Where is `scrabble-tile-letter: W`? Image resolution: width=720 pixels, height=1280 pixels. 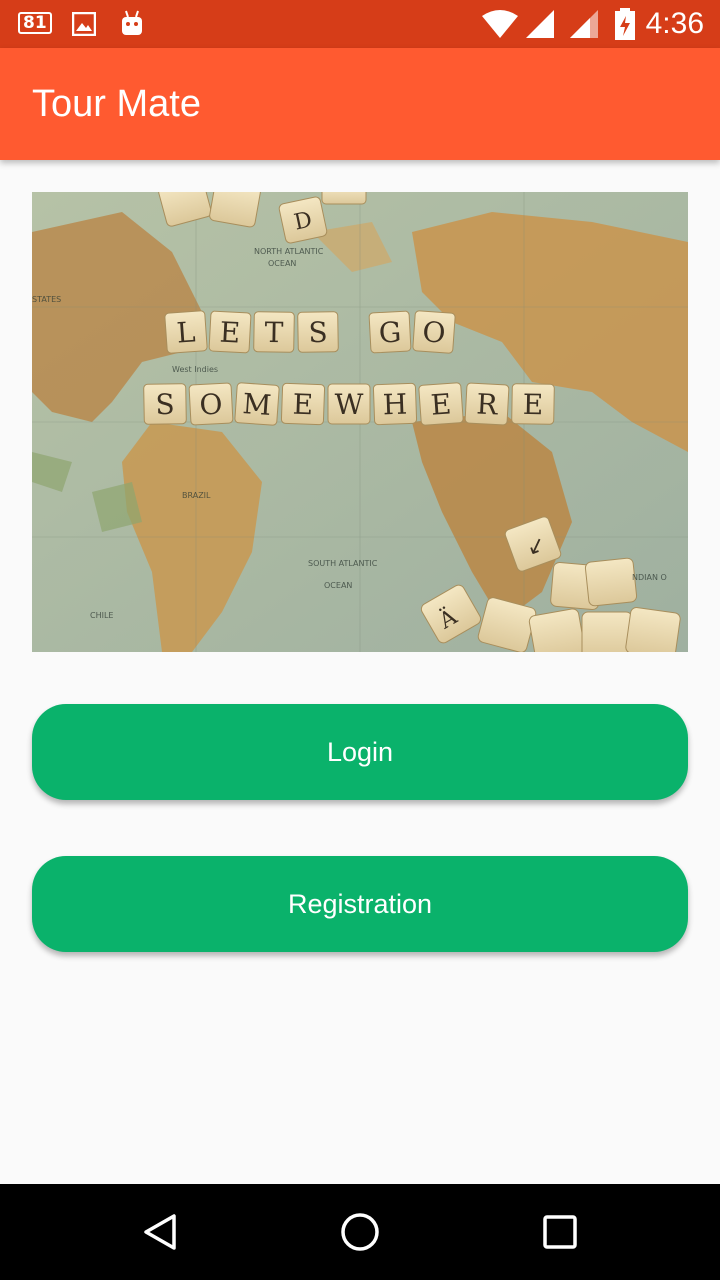
scrabble-tile-letter: W is located at coordinates (349, 404).